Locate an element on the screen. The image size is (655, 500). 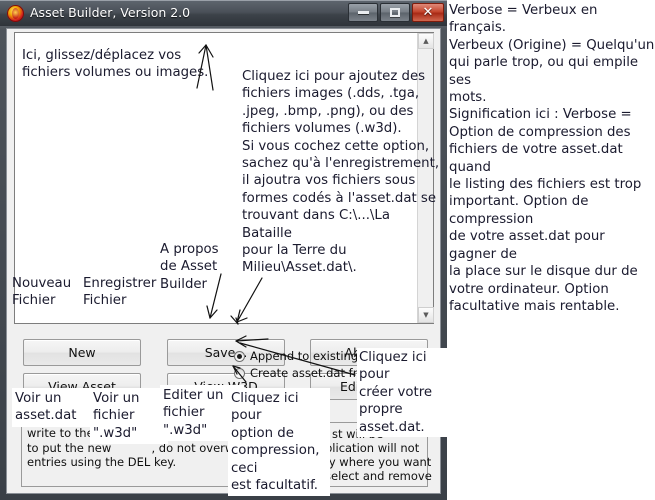
annotation-view-asset: Voir un asset.dat is located at coordinates (54, 407).